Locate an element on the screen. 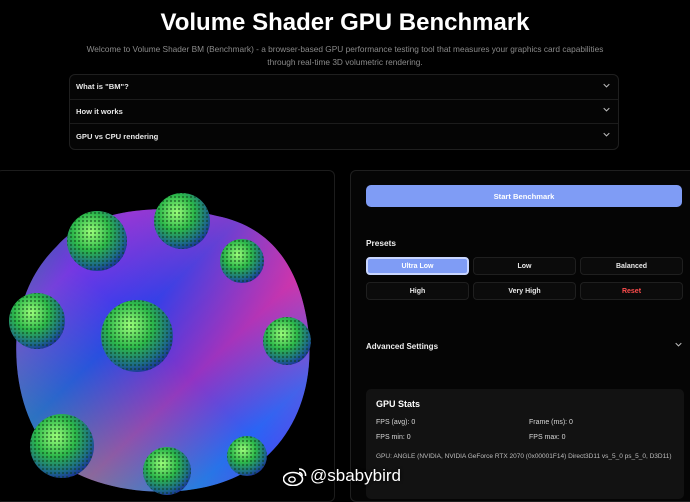 This screenshot has width=690, height=502. preset-very-high-button: Very High is located at coordinates (524, 291).